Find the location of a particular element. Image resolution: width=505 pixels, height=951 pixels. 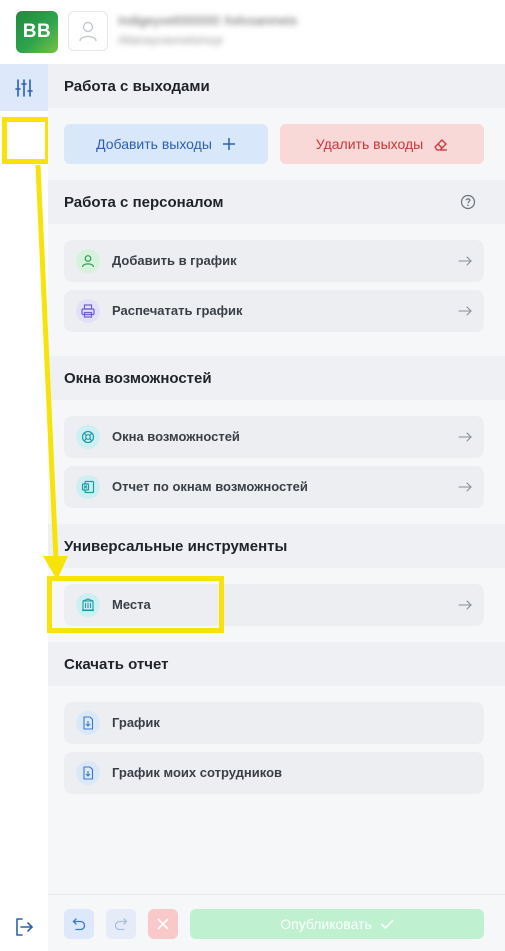

undo-button is located at coordinates (79, 924).